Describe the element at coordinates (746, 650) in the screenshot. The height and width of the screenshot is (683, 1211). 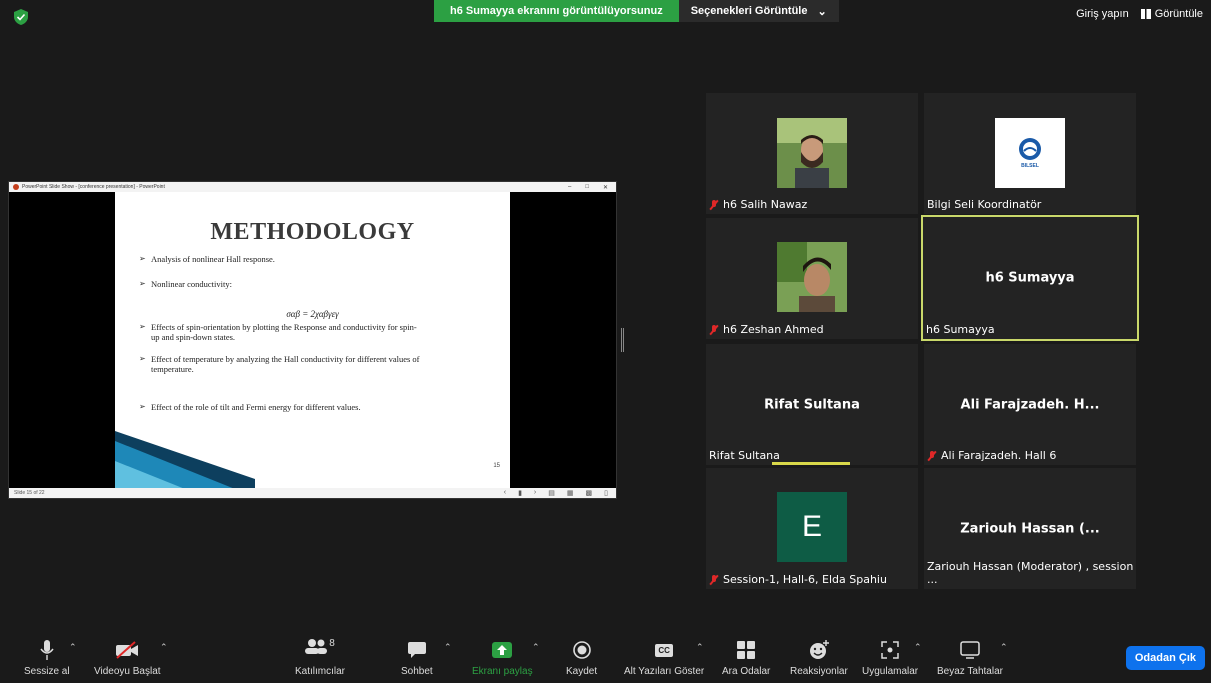
I see `breakout-rooms-icon` at that location.